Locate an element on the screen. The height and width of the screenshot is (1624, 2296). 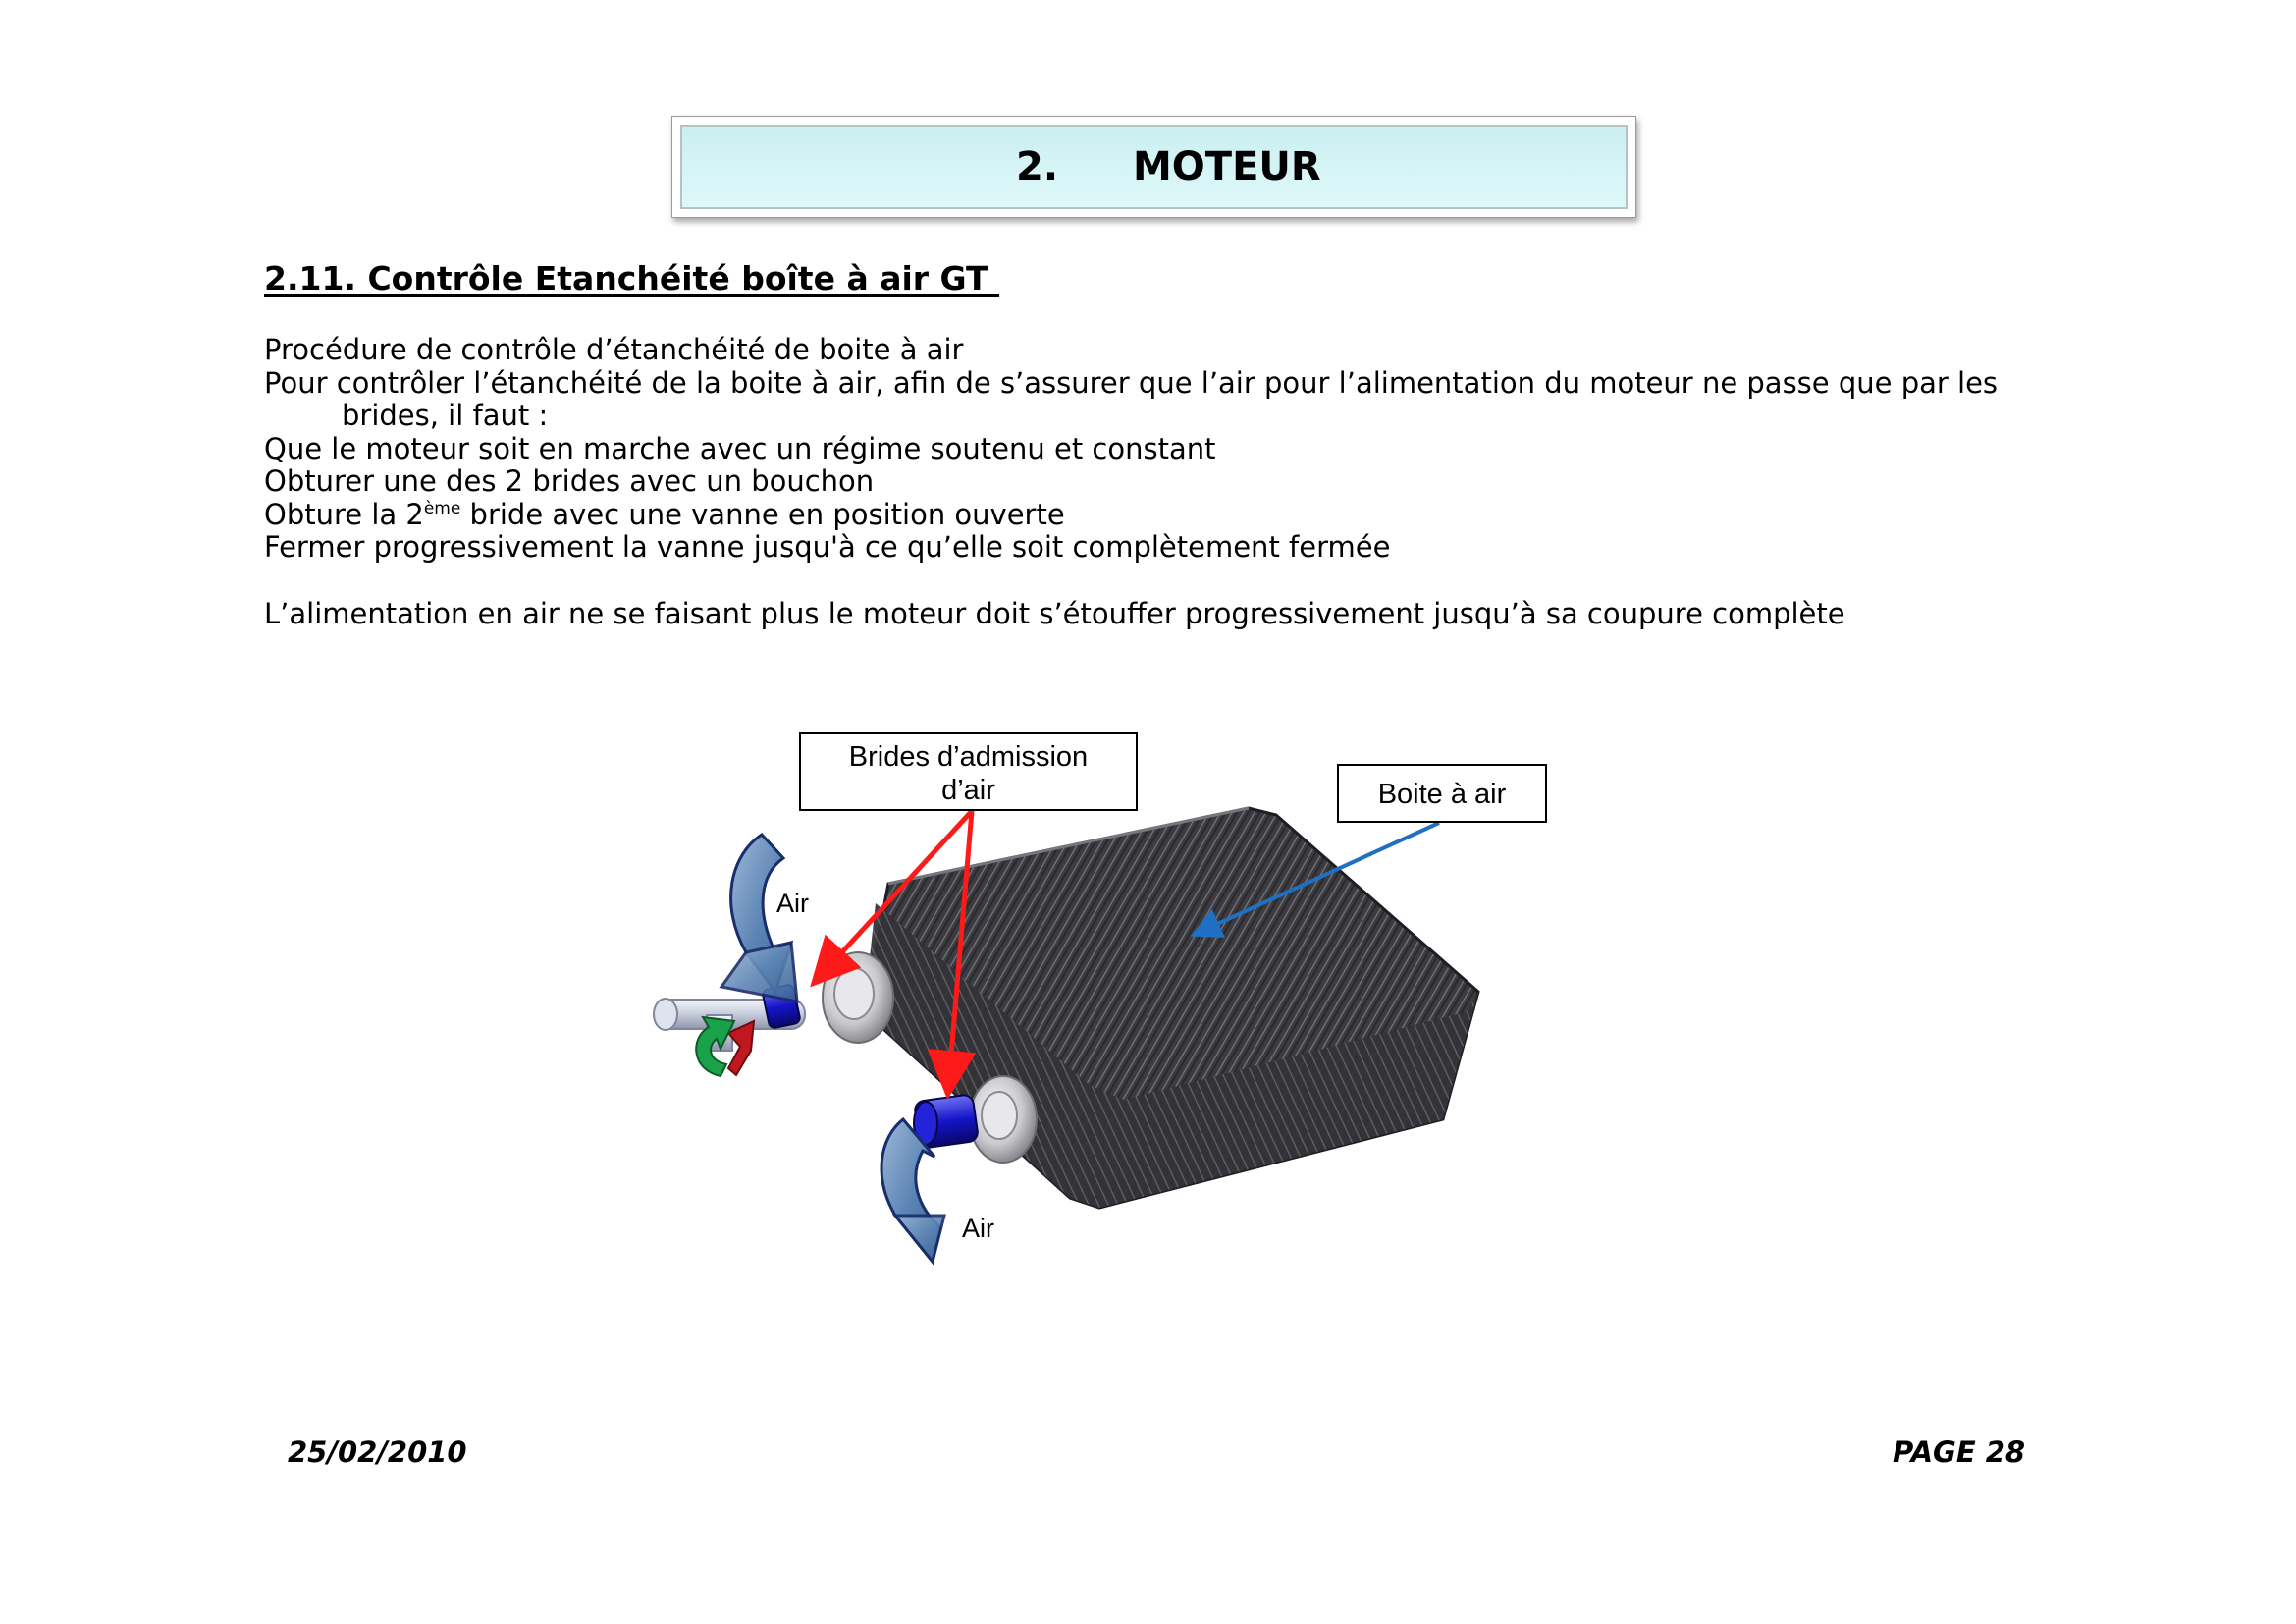
callout-intake-flanges: Brides d’admission d’air is located at coordinates (969, 771).